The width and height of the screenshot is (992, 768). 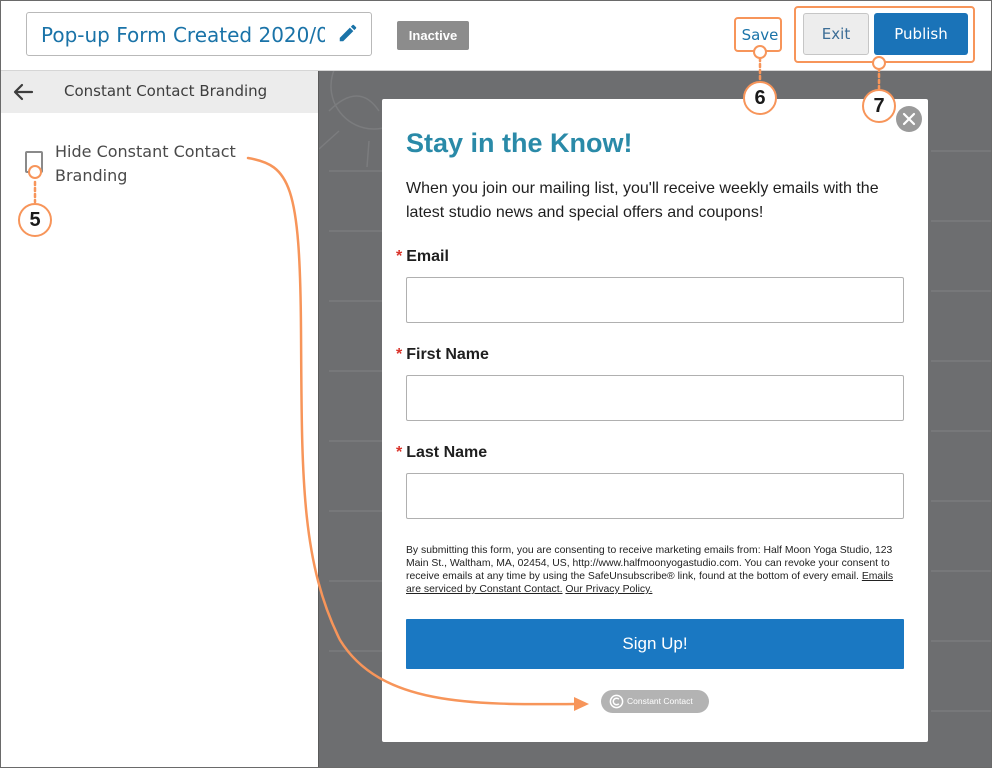 What do you see at coordinates (442, 452) in the screenshot?
I see `last-name-label: * Last Name` at bounding box center [442, 452].